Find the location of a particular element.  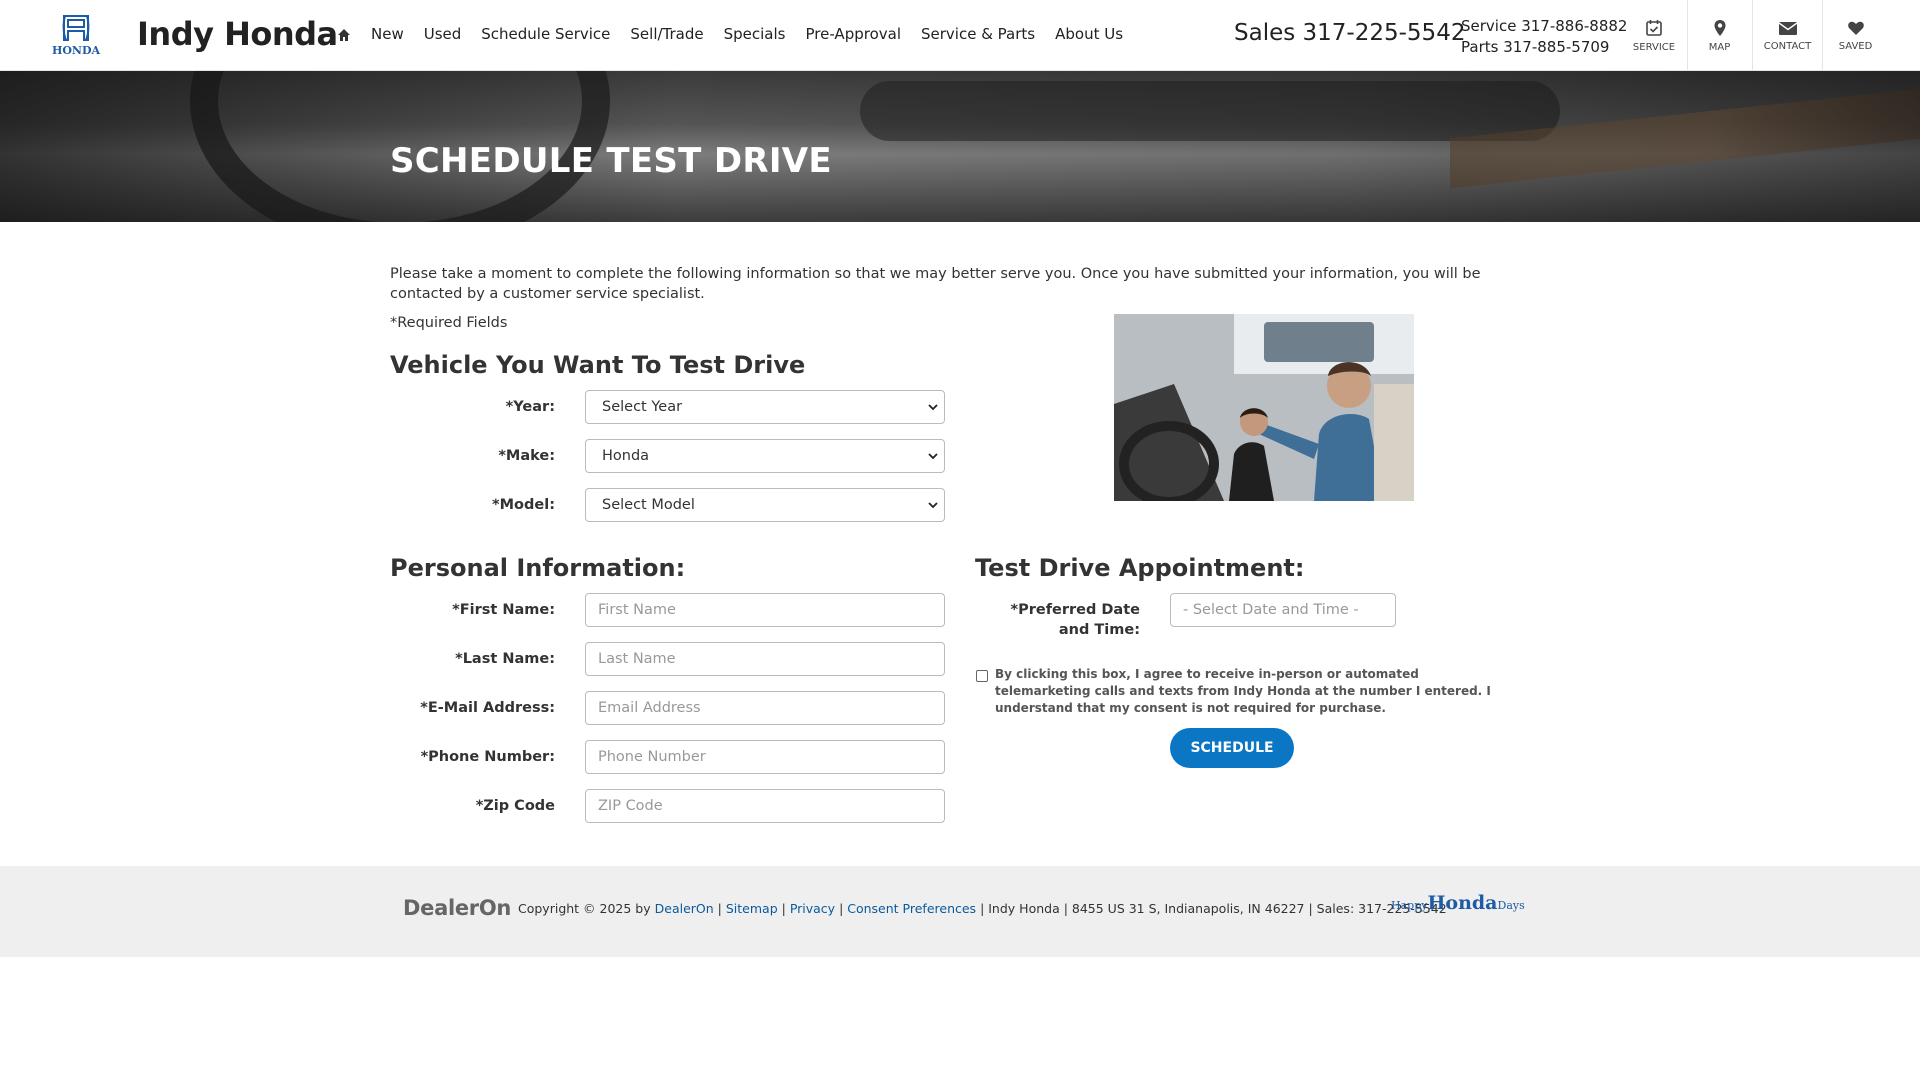

contact-phones: Service 317-886-8882 Parts 317-885-5709 is located at coordinates (1544, 37).